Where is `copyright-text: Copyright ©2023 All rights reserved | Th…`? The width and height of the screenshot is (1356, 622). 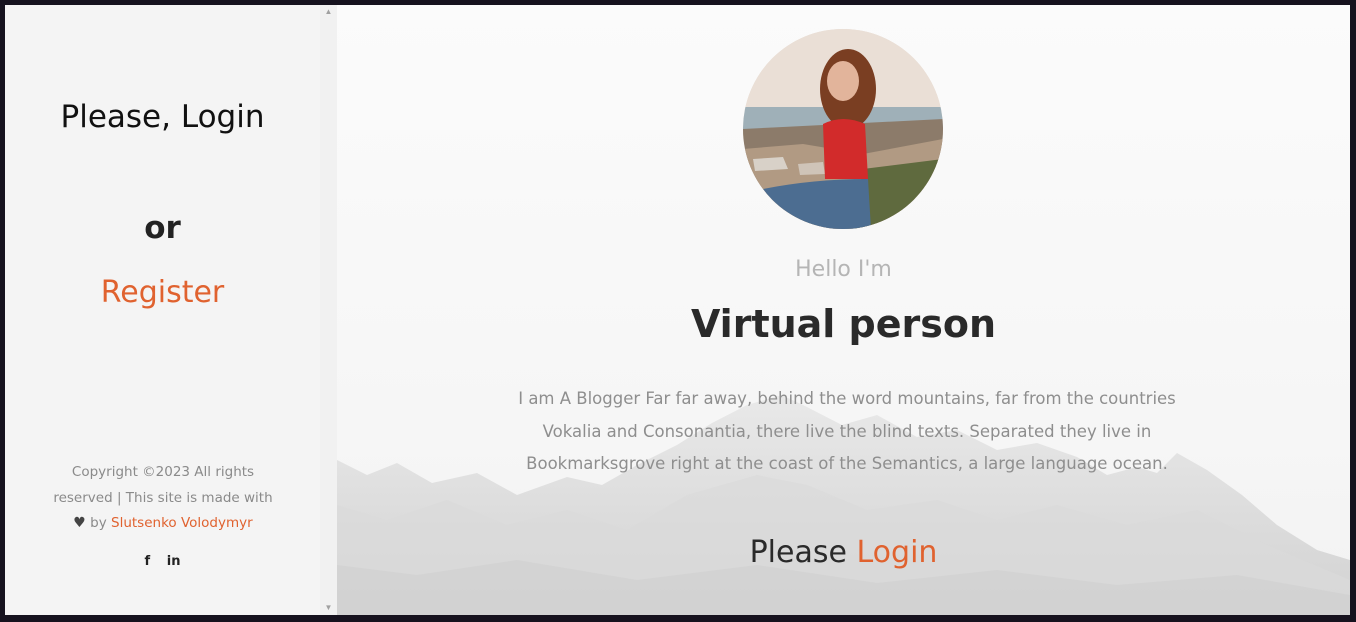
copyright-text: Copyright ©2023 All rights reserved | Th… is located at coordinates (163, 485).